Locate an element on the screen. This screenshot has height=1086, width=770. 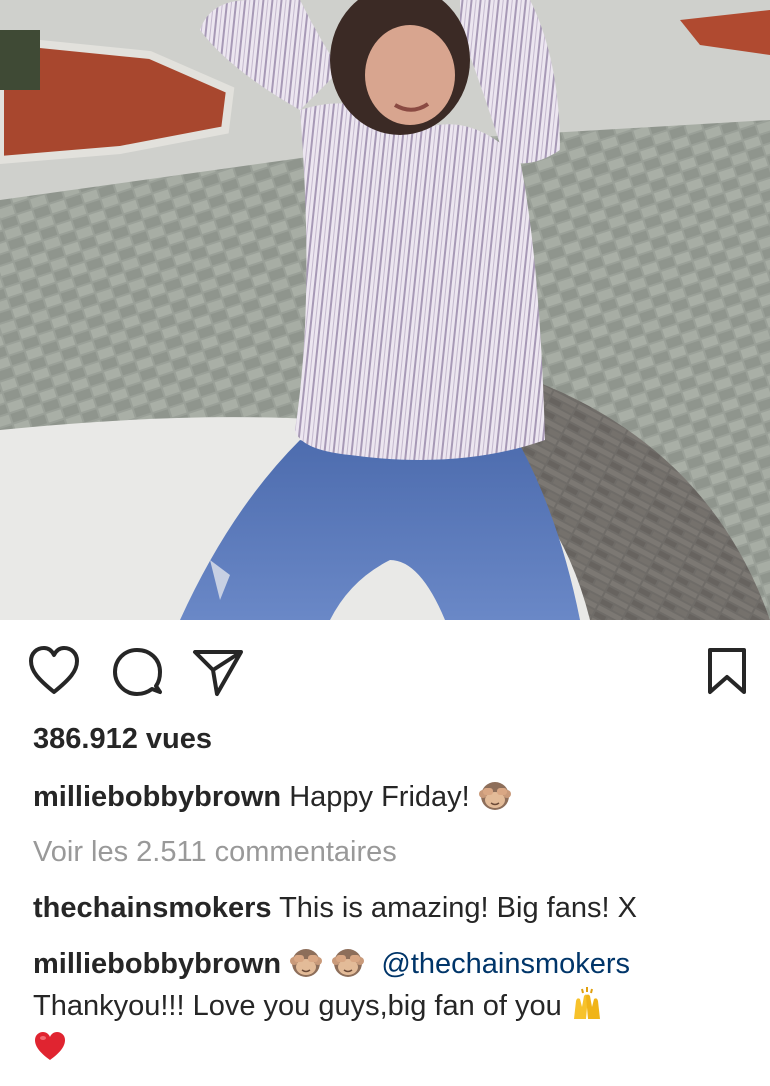
share-icon is located at coordinates (218, 672).